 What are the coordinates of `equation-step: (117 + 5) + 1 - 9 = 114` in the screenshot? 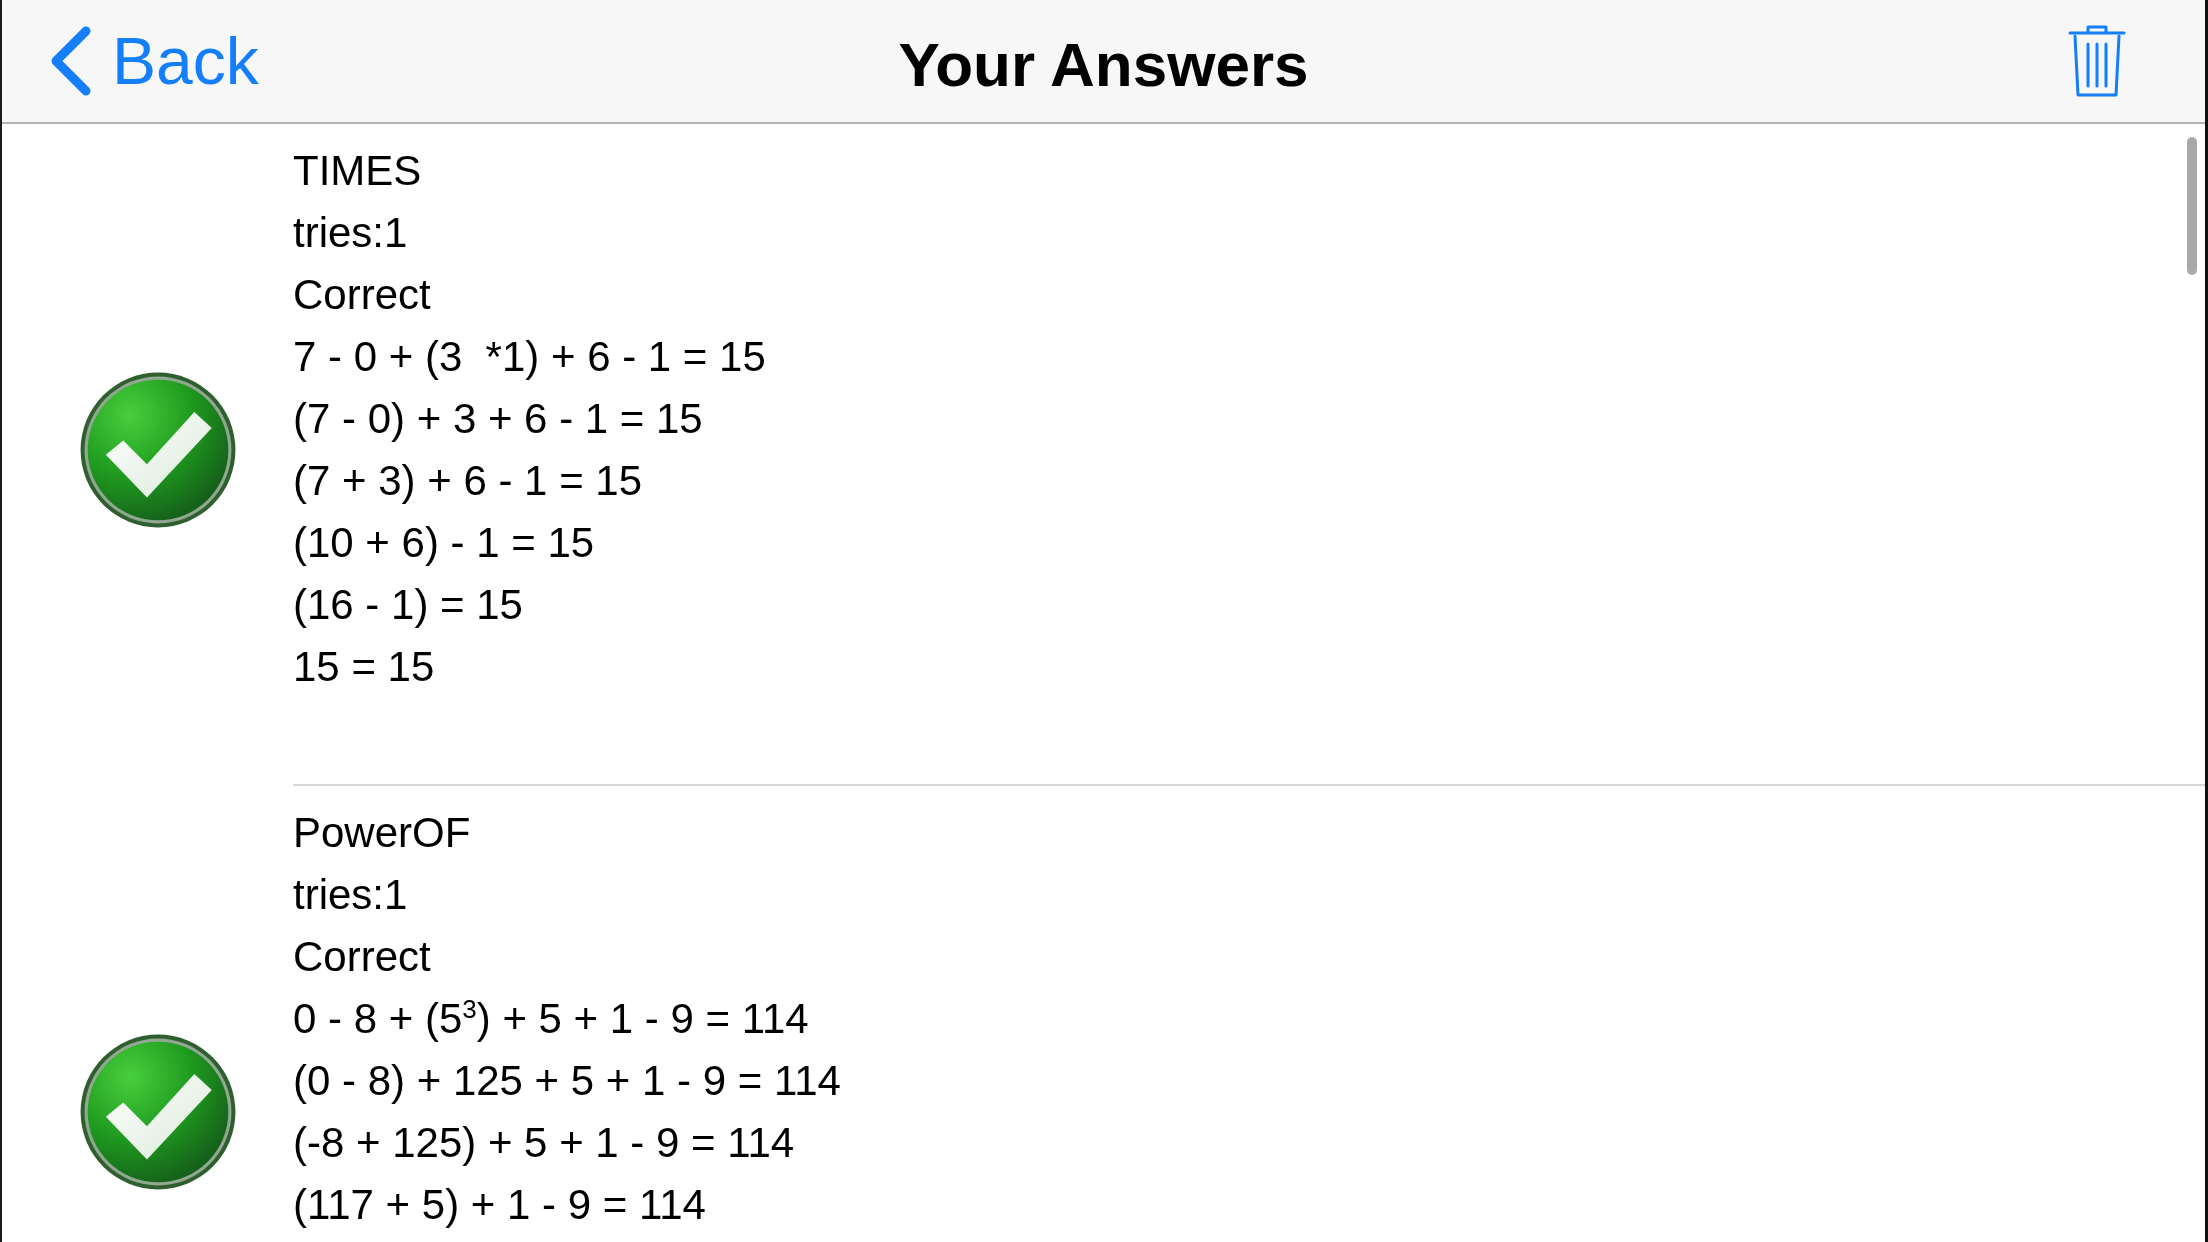 It's located at (499, 1205).